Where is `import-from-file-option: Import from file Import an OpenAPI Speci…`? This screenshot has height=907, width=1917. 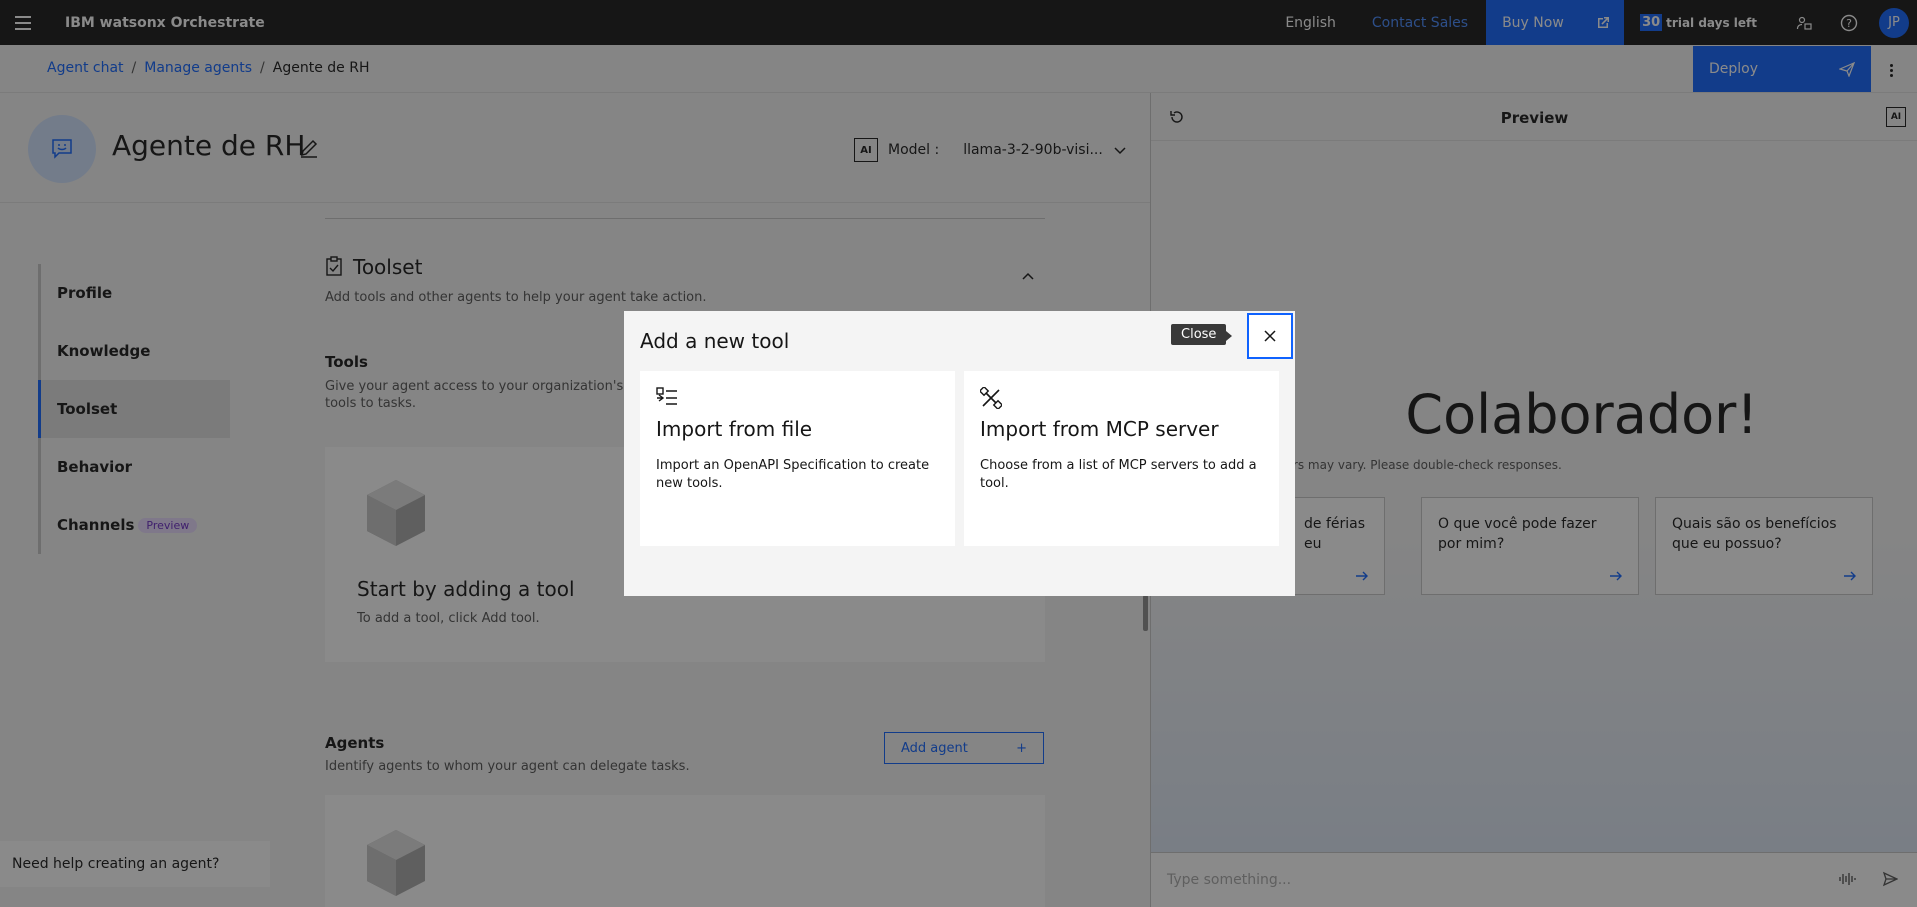 import-from-file-option: Import from file Import an OpenAPI Speci… is located at coordinates (797, 458).